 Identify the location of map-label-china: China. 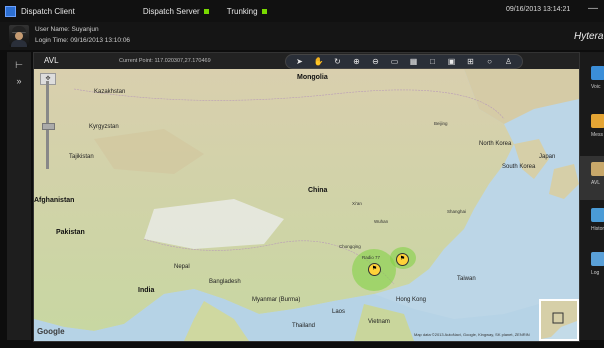
(318, 190).